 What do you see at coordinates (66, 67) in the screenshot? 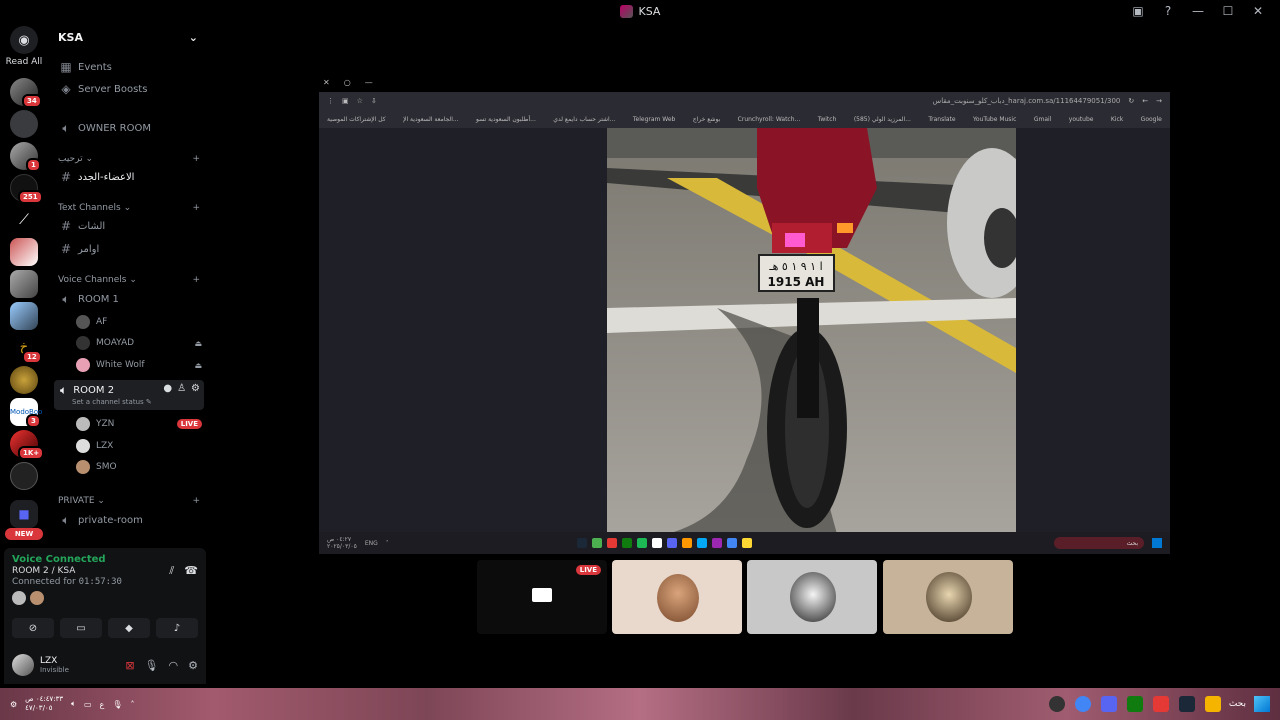
I see `calendar-icon: ▦` at bounding box center [66, 67].